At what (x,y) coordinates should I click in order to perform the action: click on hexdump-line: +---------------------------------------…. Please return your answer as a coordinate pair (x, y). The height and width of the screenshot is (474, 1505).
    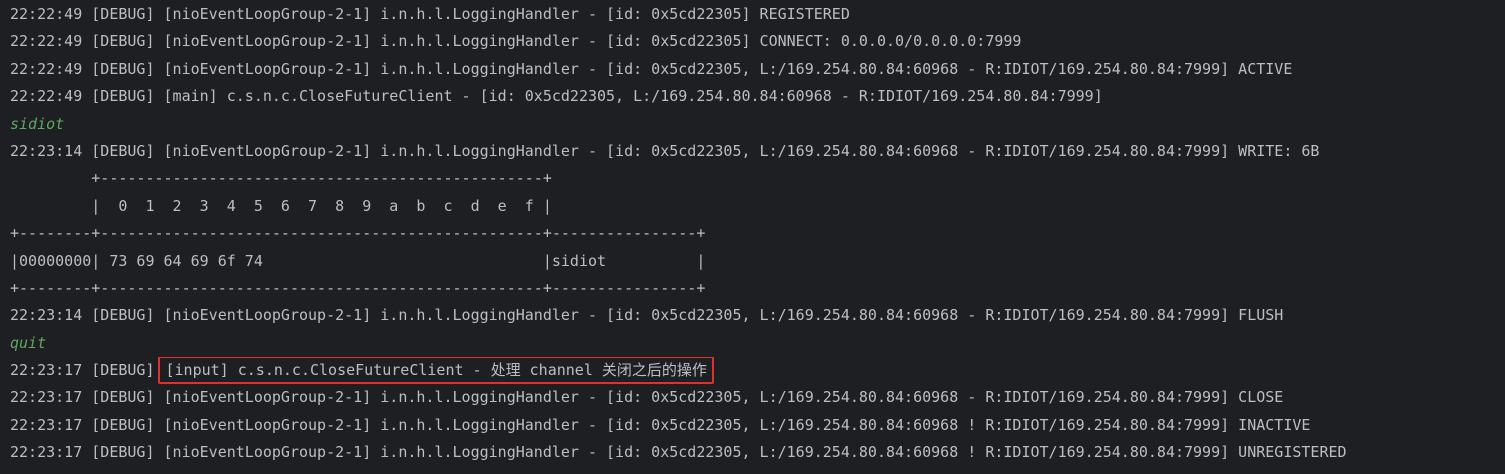
    Looking at the image, I should click on (281, 178).